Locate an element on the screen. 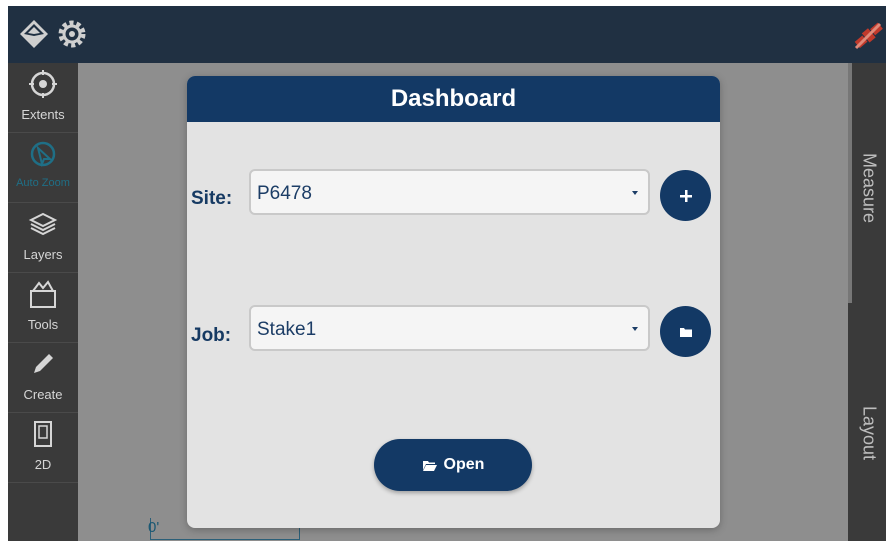  plus-icon is located at coordinates (685, 195).